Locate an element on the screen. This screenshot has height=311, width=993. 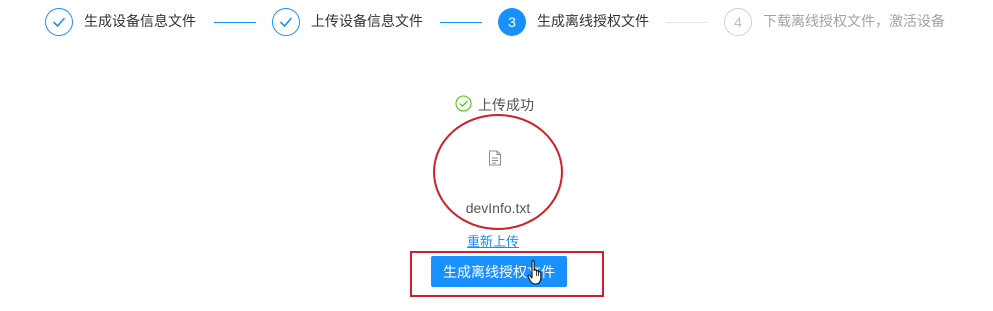
generate-license-button: 生成离线授权文件 is located at coordinates (499, 271).